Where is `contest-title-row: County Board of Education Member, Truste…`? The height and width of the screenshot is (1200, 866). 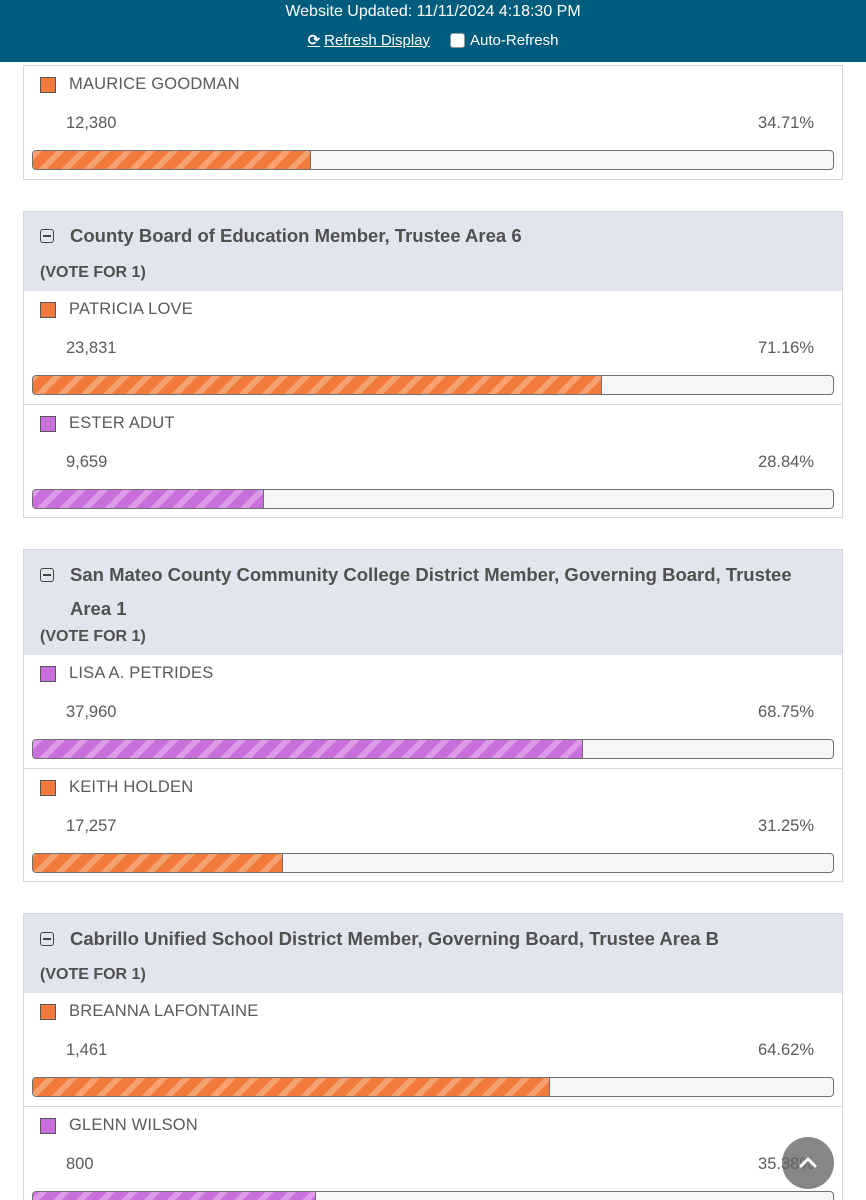
contest-title-row: County Board of Education Member, Truste… is located at coordinates (433, 232).